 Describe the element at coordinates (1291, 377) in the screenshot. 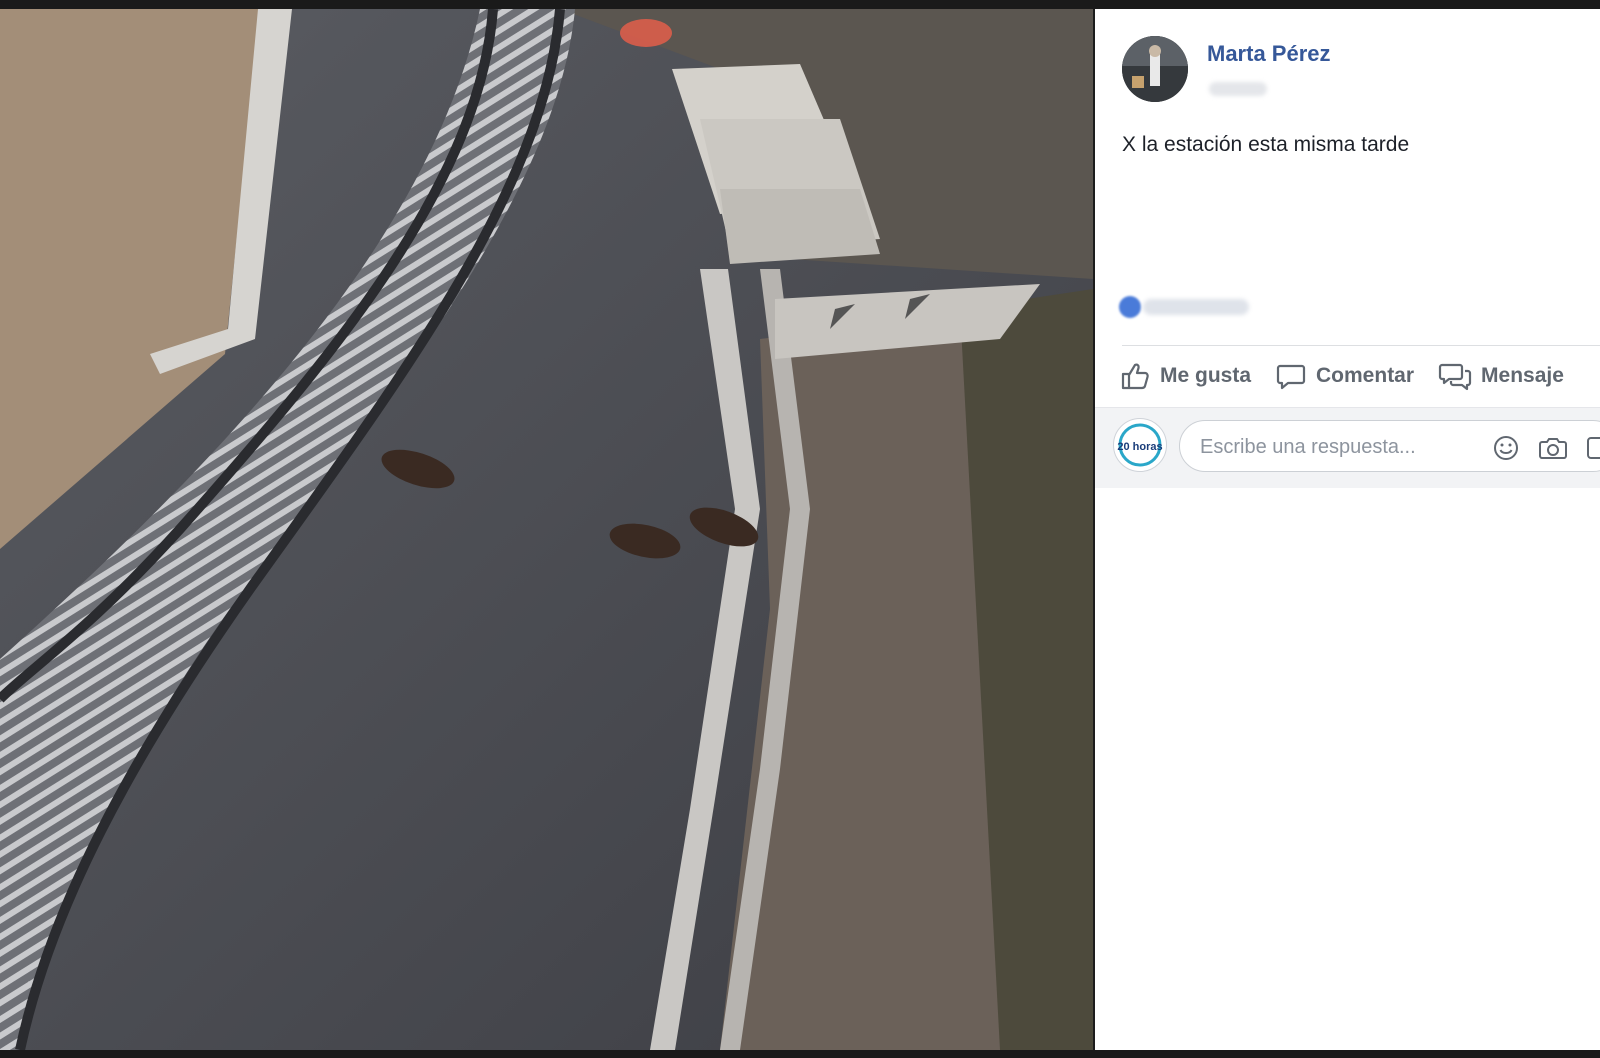

I see `comment-icon` at that location.